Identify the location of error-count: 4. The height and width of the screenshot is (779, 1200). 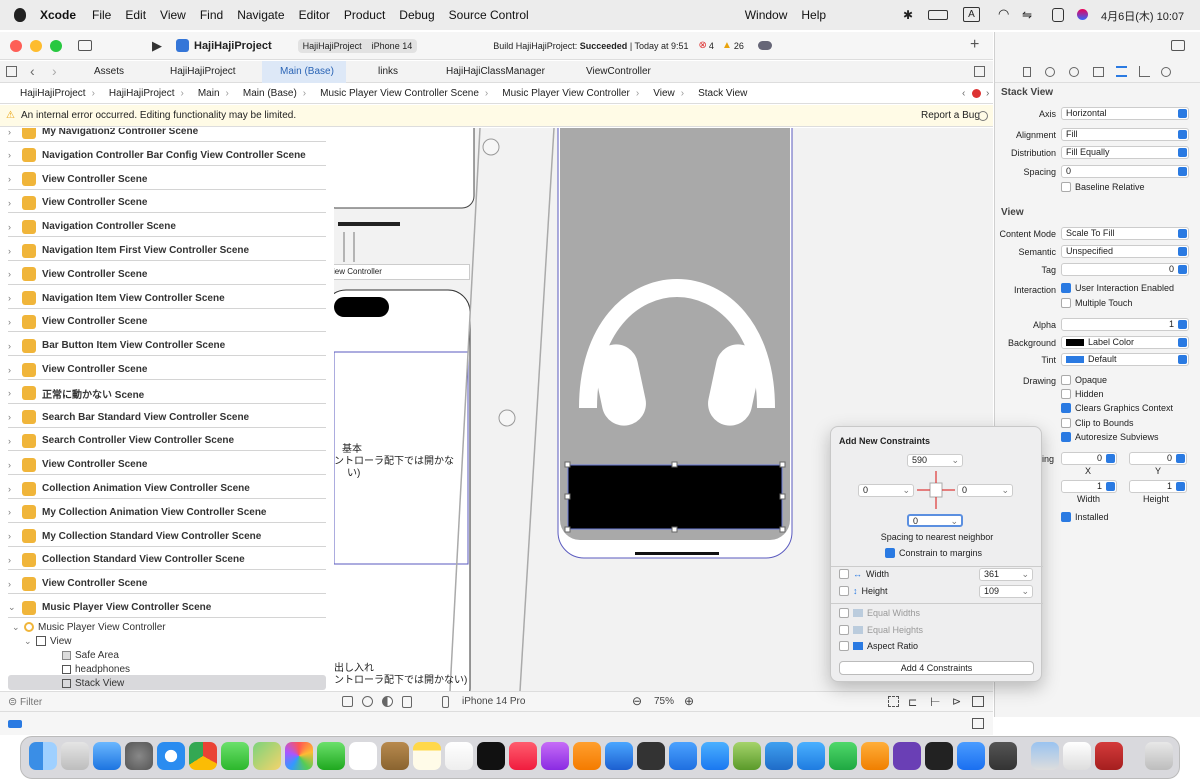
(711, 46).